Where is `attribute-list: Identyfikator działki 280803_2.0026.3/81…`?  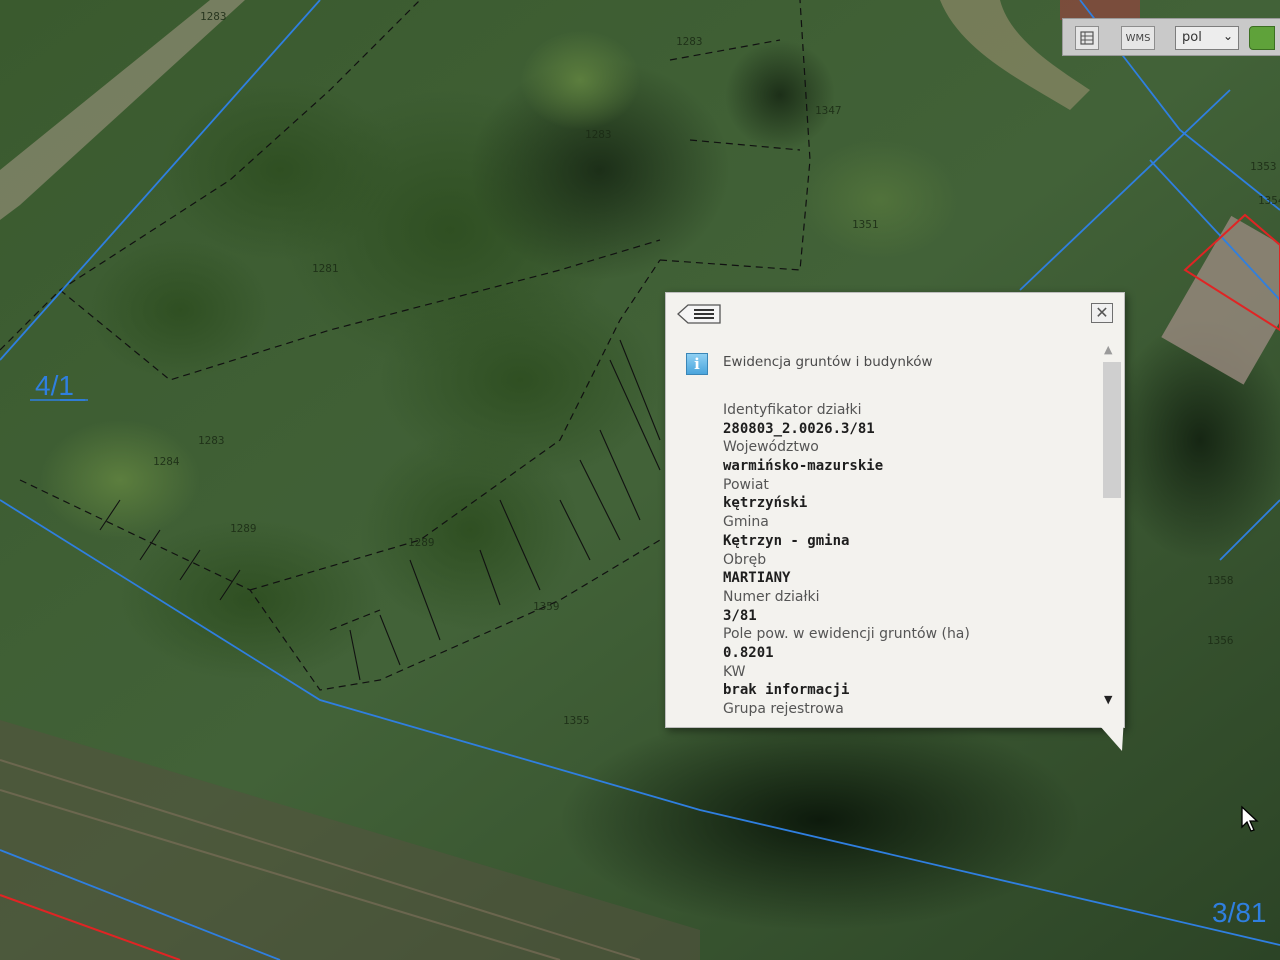
attribute-list: Identyfikator działki 280803_2.0026.3/81… is located at coordinates (908, 560).